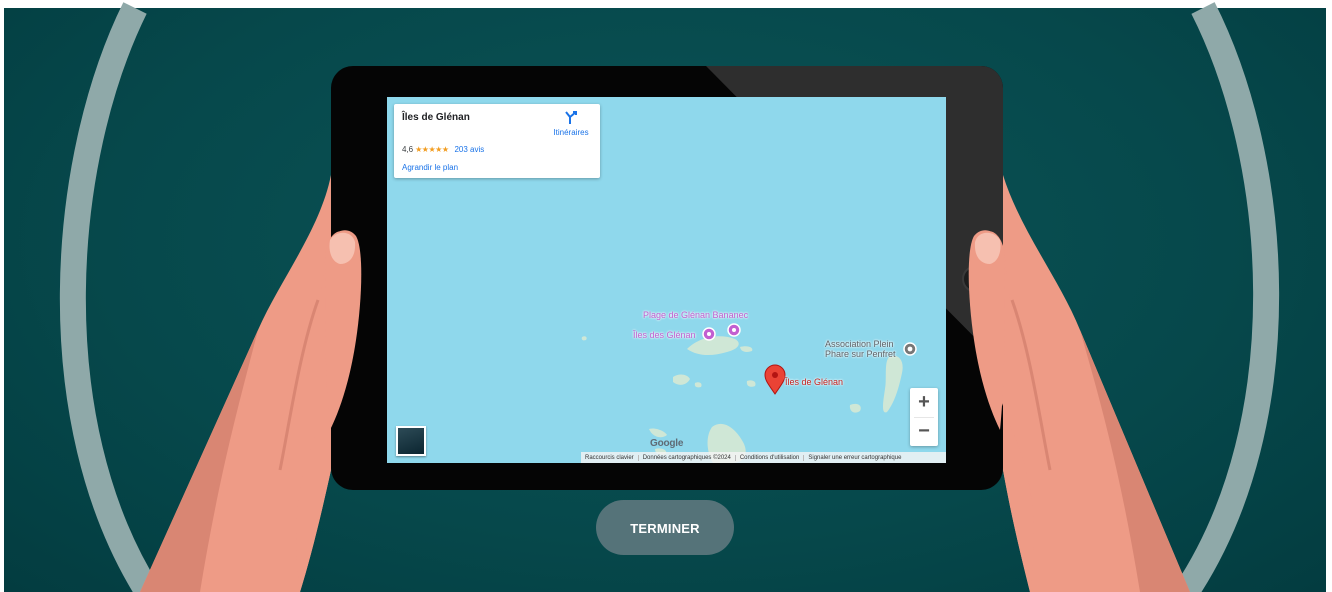 The width and height of the screenshot is (1332, 592). Describe the element at coordinates (408, 149) in the screenshot. I see `rating-value: 4,6` at that location.